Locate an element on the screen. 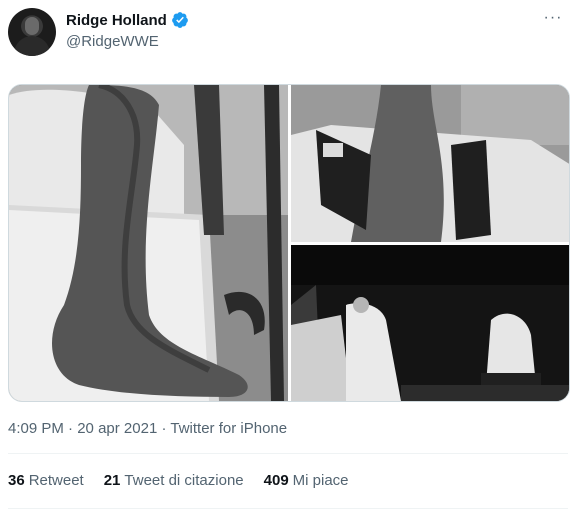 Image resolution: width=576 pixels, height=509 pixels. retweet-count: 36 is located at coordinates (16, 480).